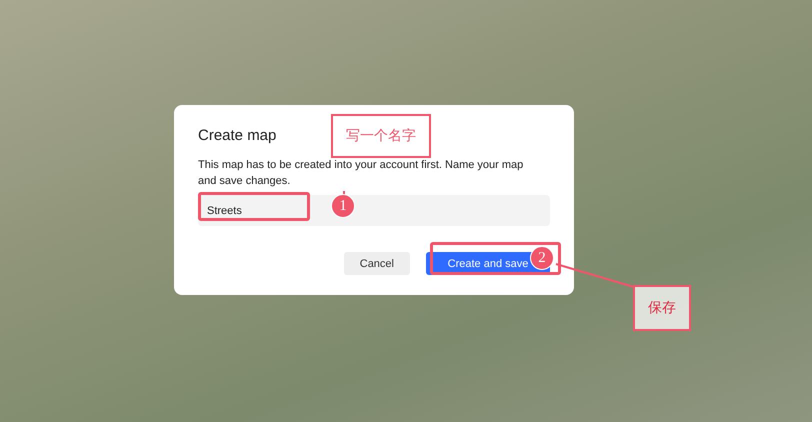 The image size is (812, 422). Describe the element at coordinates (662, 308) in the screenshot. I see `callout-label: 保存` at that location.